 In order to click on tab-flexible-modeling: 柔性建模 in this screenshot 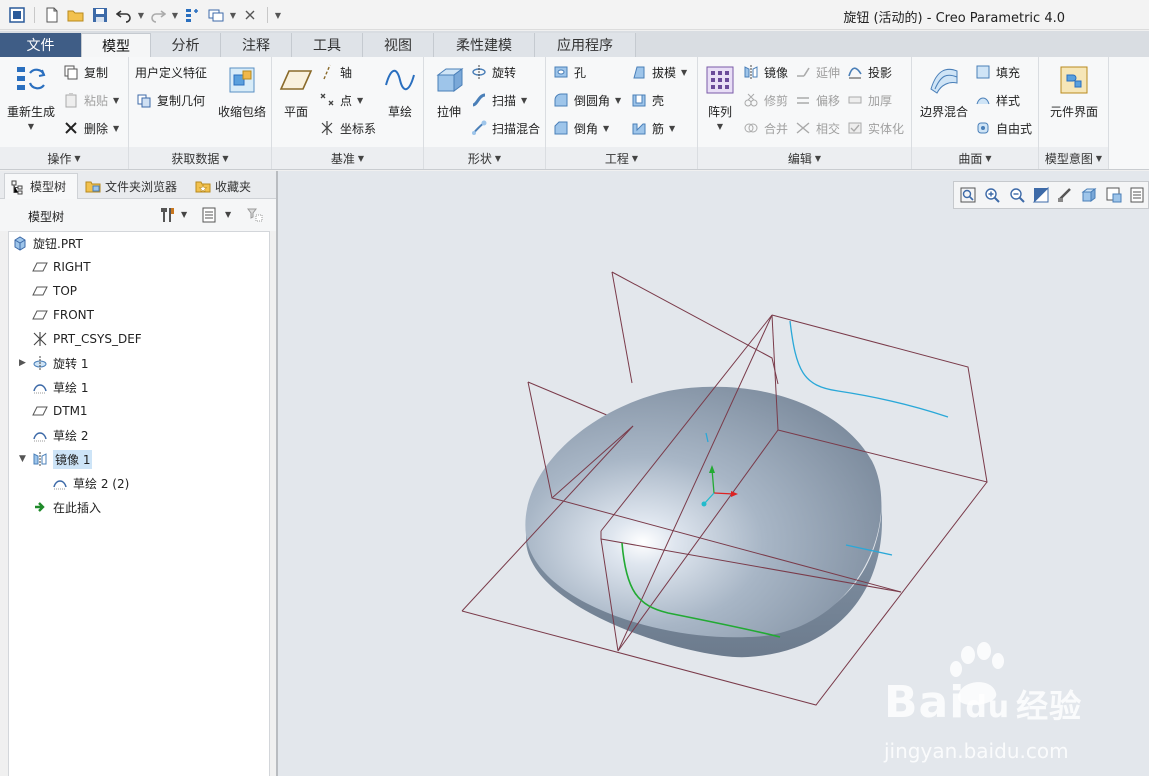, I will do `click(484, 45)`.